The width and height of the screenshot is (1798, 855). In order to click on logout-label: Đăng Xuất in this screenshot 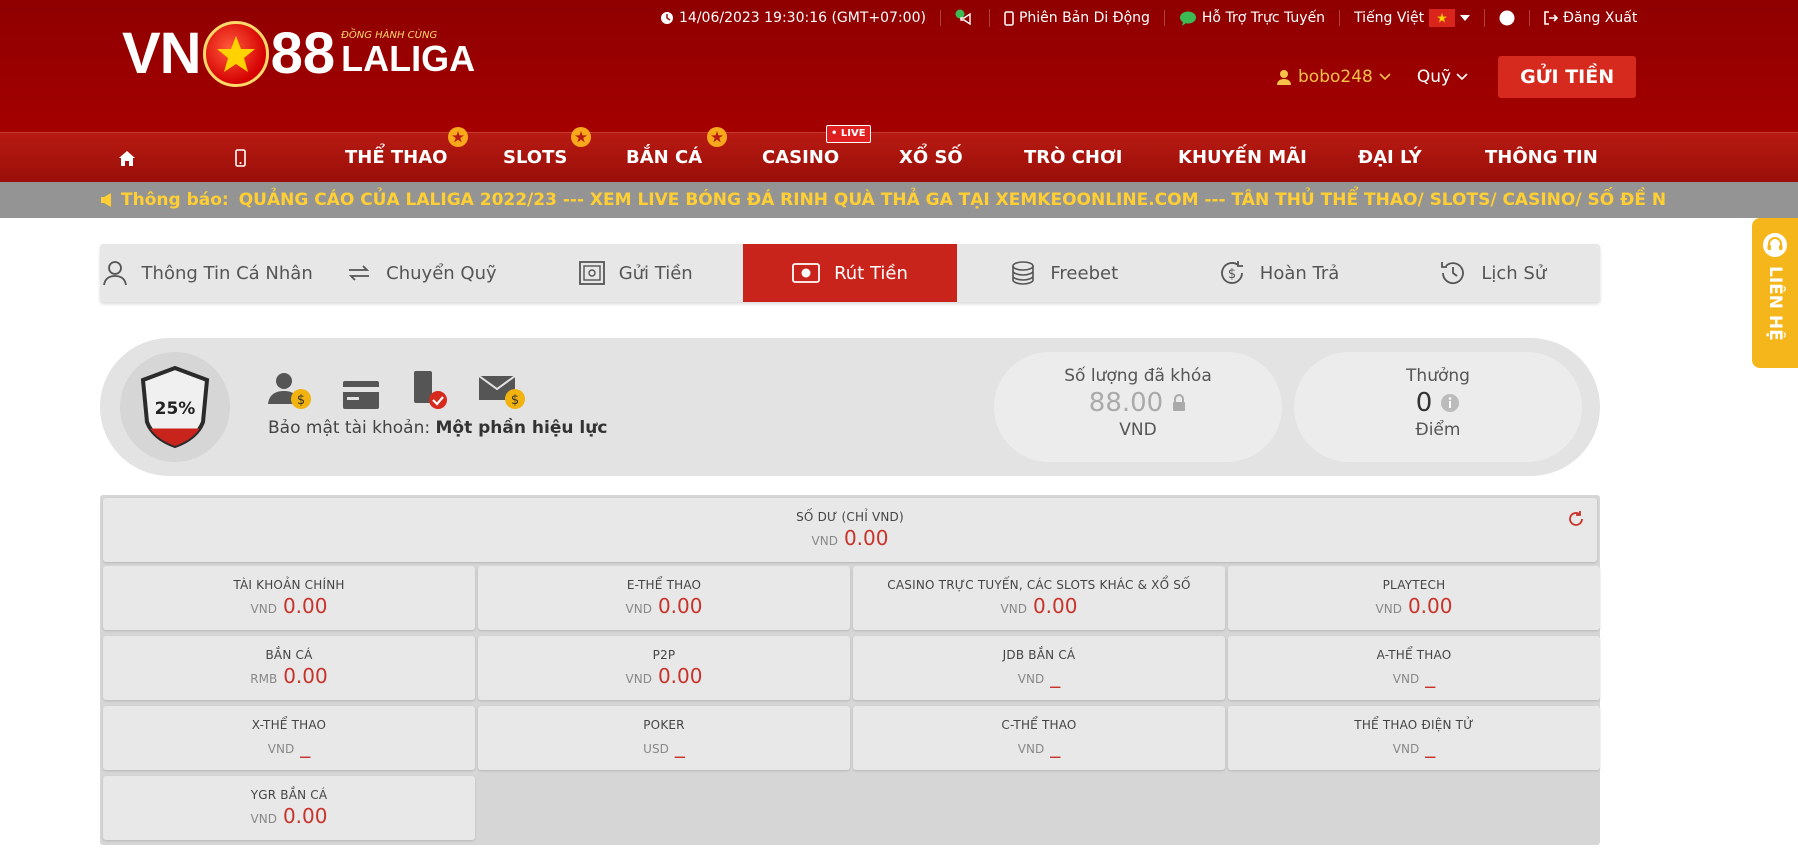, I will do `click(1600, 18)`.